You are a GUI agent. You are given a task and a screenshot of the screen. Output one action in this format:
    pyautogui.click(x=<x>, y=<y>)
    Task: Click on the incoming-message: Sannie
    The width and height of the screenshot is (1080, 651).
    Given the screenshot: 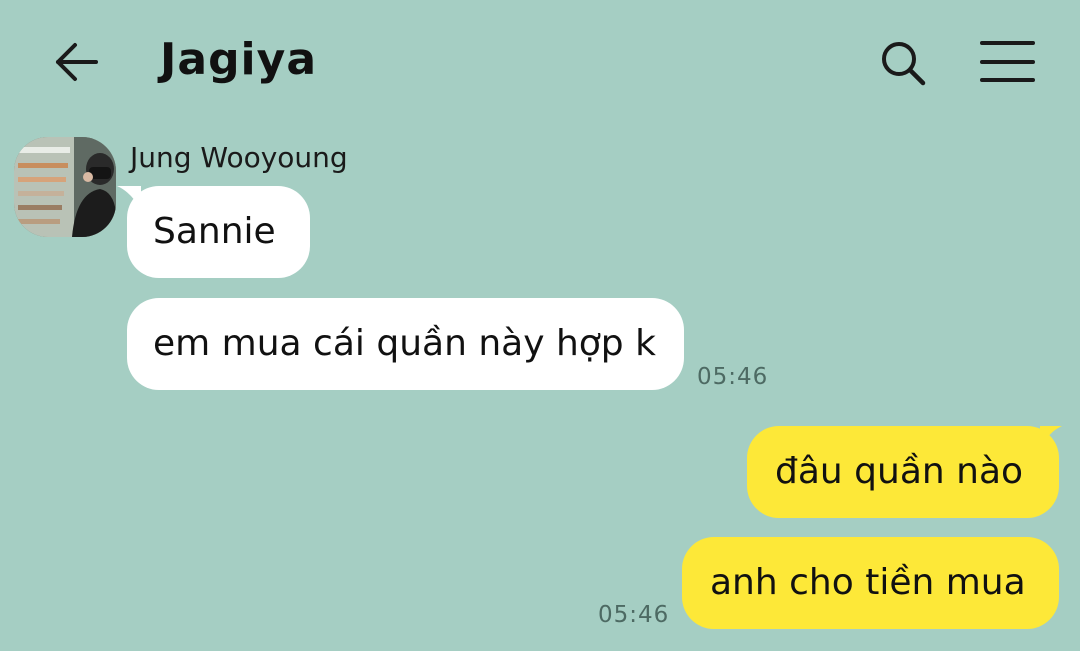 What is the action you would take?
    pyautogui.click(x=218, y=232)
    